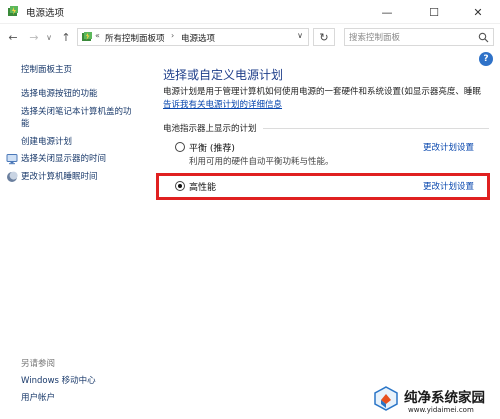  I want to click on sidebar-item-sleep-time: 更改计算机睡眠时间, so click(59, 177).